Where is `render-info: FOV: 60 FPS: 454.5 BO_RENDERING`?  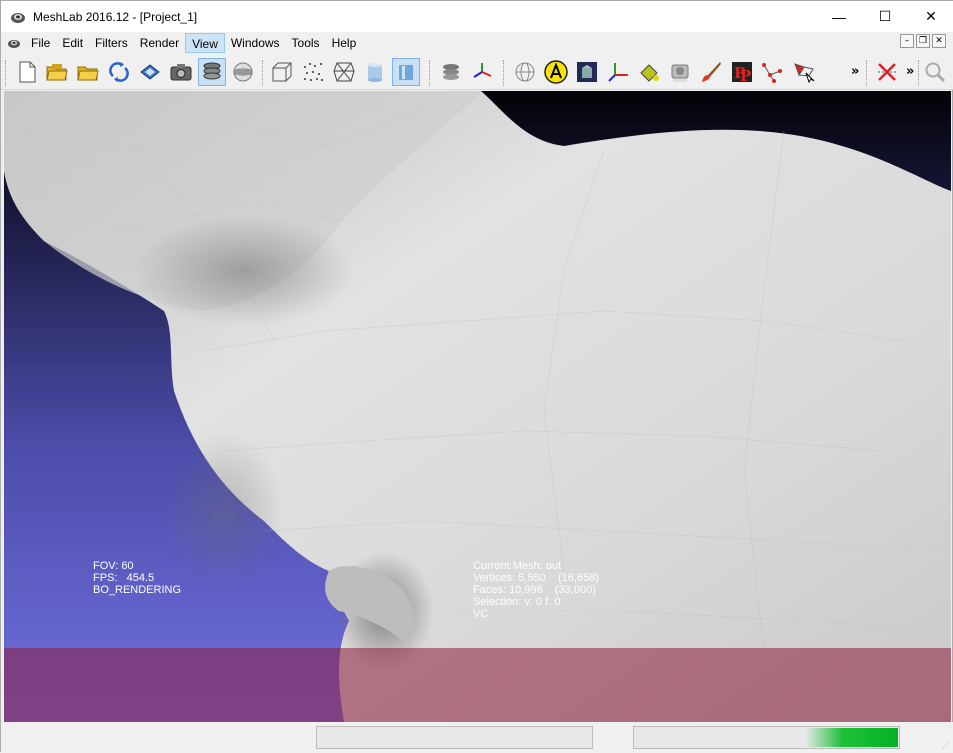
render-info: FOV: 60 FPS: 454.5 BO_RENDERING is located at coordinates (137, 578).